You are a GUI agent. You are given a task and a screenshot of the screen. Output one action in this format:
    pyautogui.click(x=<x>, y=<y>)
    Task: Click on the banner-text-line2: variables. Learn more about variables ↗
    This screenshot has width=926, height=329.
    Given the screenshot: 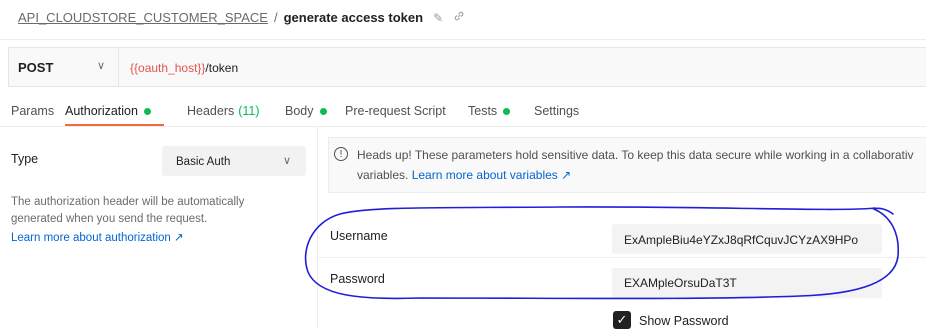 What is the action you would take?
    pyautogui.click(x=464, y=175)
    